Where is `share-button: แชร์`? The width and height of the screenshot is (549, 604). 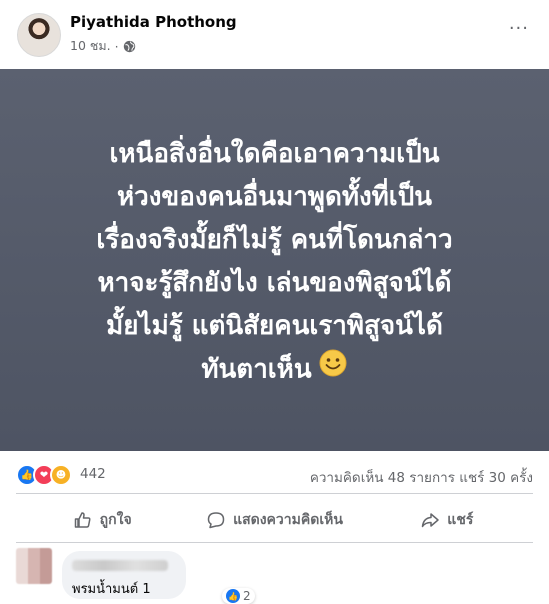
share-button: แชร์ is located at coordinates (447, 520).